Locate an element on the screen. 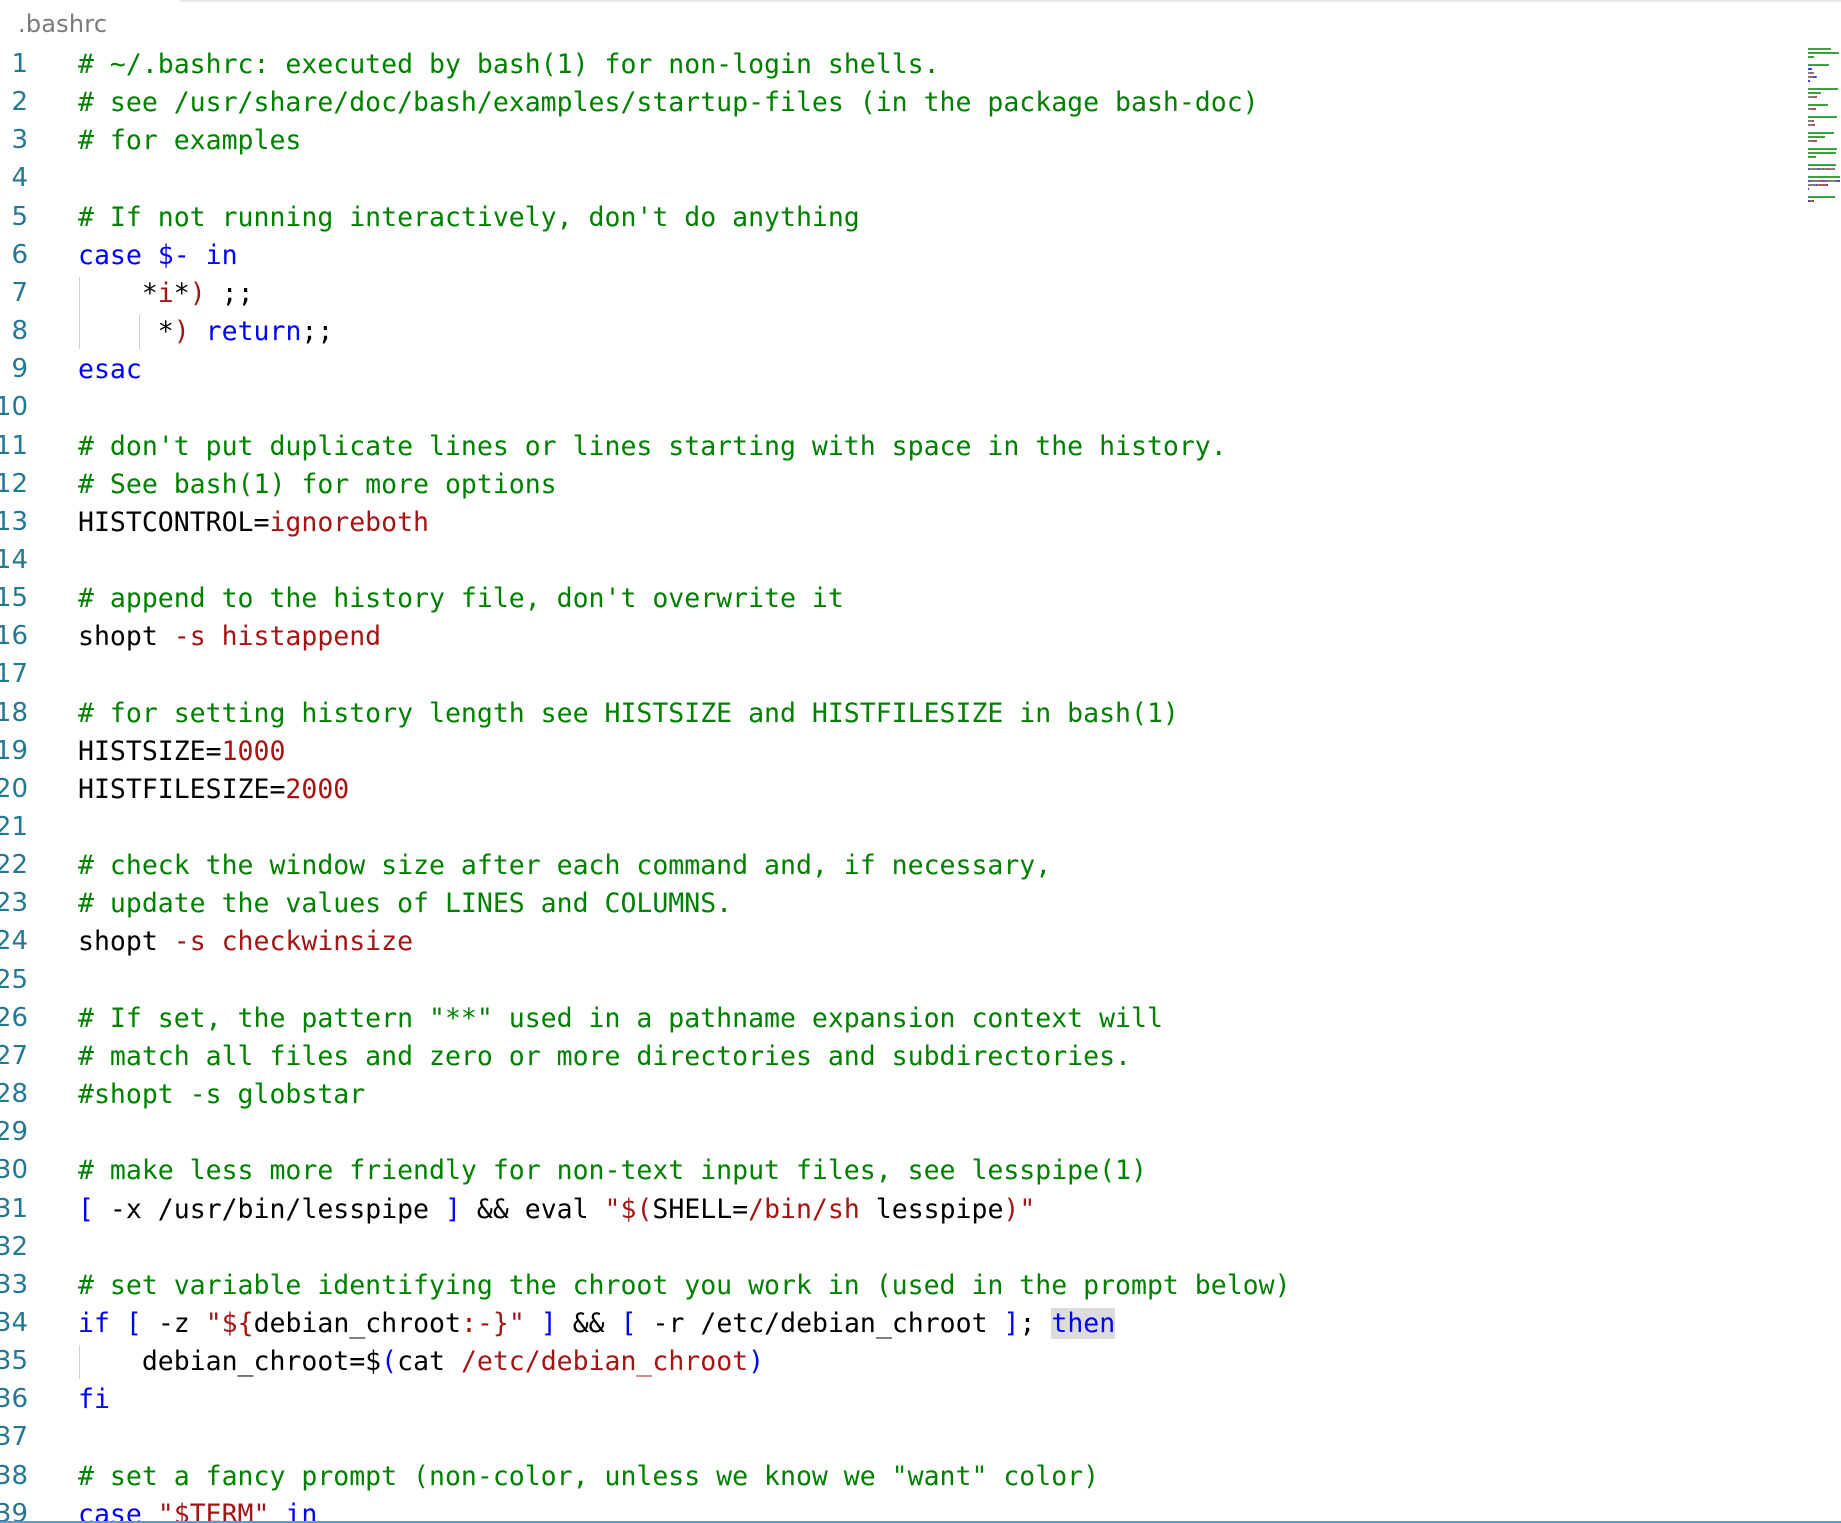 The image size is (1841, 1523). code-token: lesspipe is located at coordinates (931, 1209).